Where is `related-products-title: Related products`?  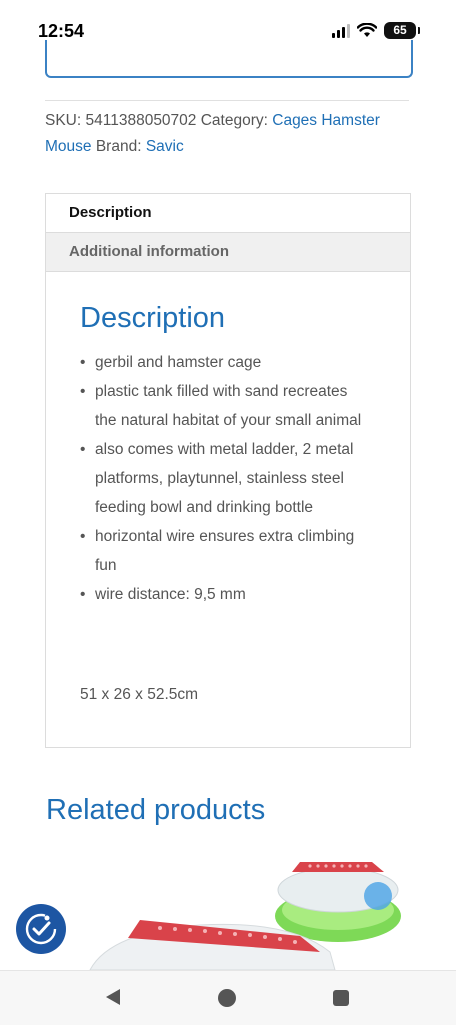 related-products-title: Related products is located at coordinates (156, 810).